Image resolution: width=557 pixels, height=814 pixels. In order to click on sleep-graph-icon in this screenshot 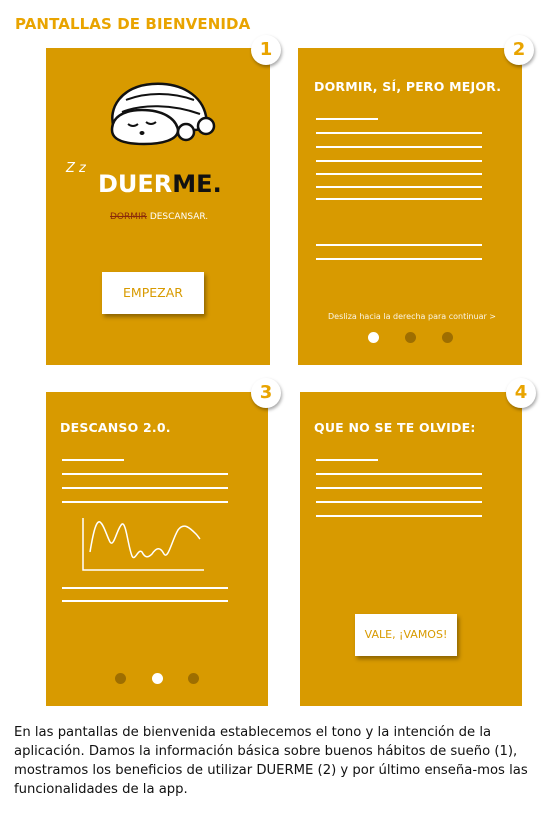, I will do `click(143, 544)`.